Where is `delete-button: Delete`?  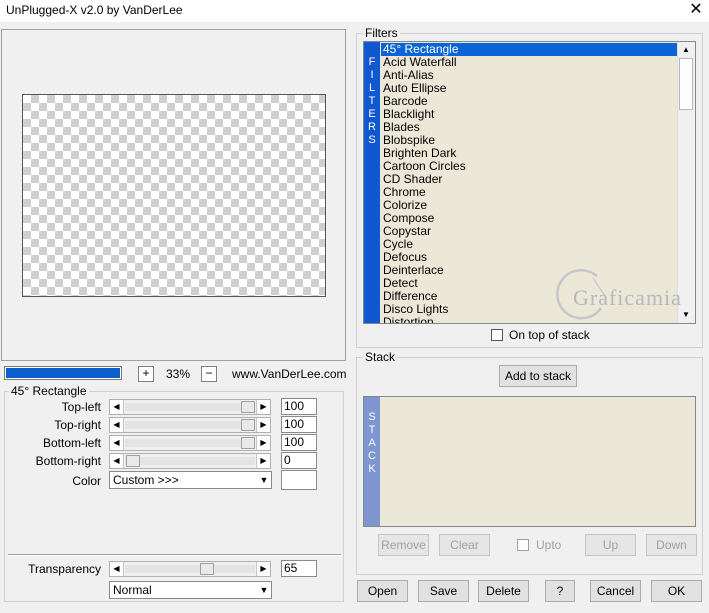 delete-button: Delete is located at coordinates (503, 591).